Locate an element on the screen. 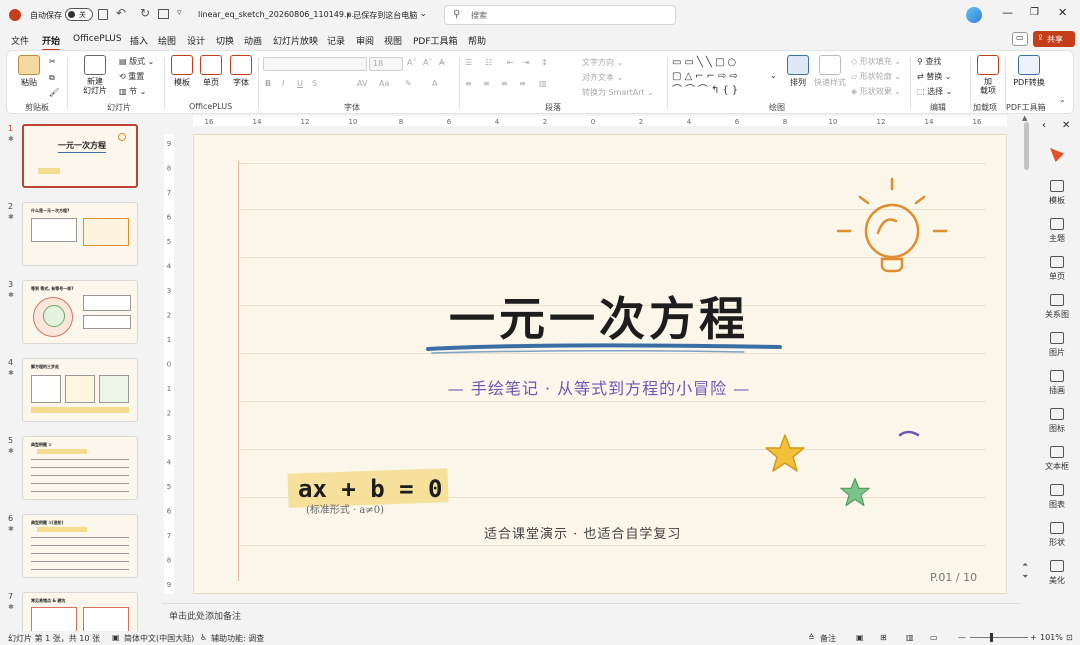 This screenshot has height=645, width=1080. tab-review: 审阅 is located at coordinates (365, 40).